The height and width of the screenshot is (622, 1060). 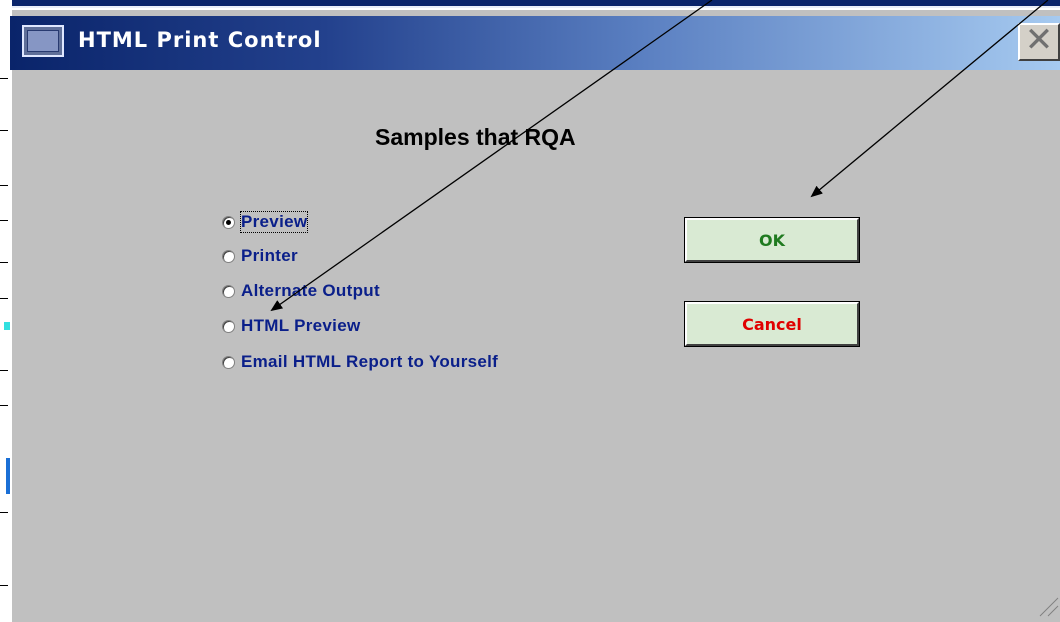 I want to click on report-heading: Samples that RQA, so click(x=475, y=137).